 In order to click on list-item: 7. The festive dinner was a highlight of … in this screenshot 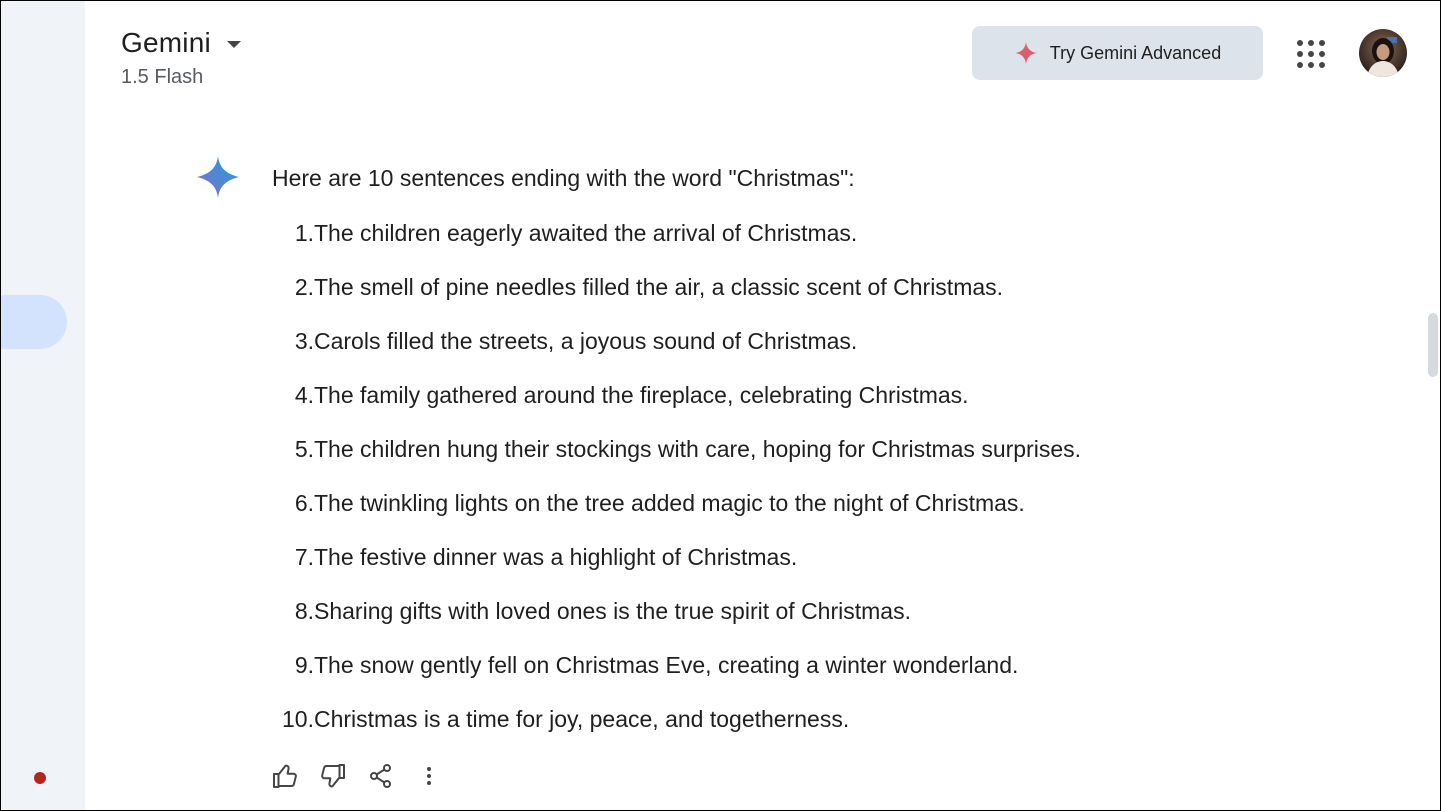, I will do `click(672, 570)`.